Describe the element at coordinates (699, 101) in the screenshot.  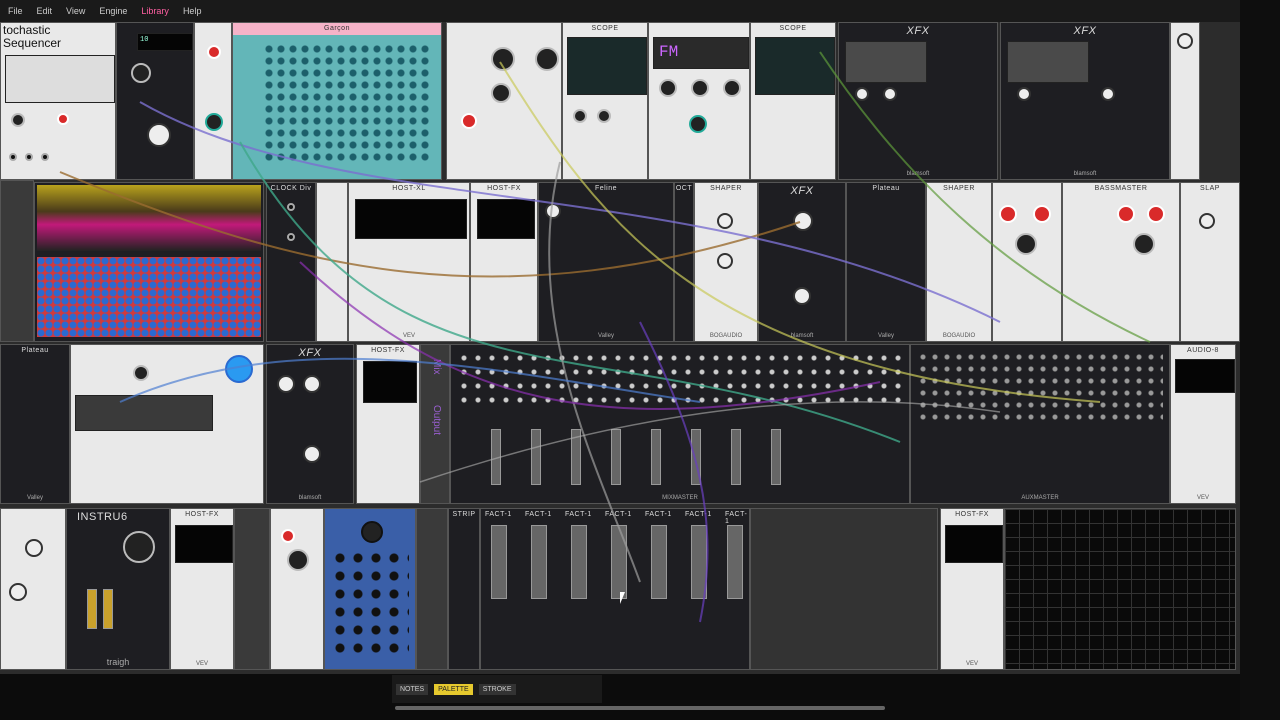
I see `fm-module: FM` at that location.